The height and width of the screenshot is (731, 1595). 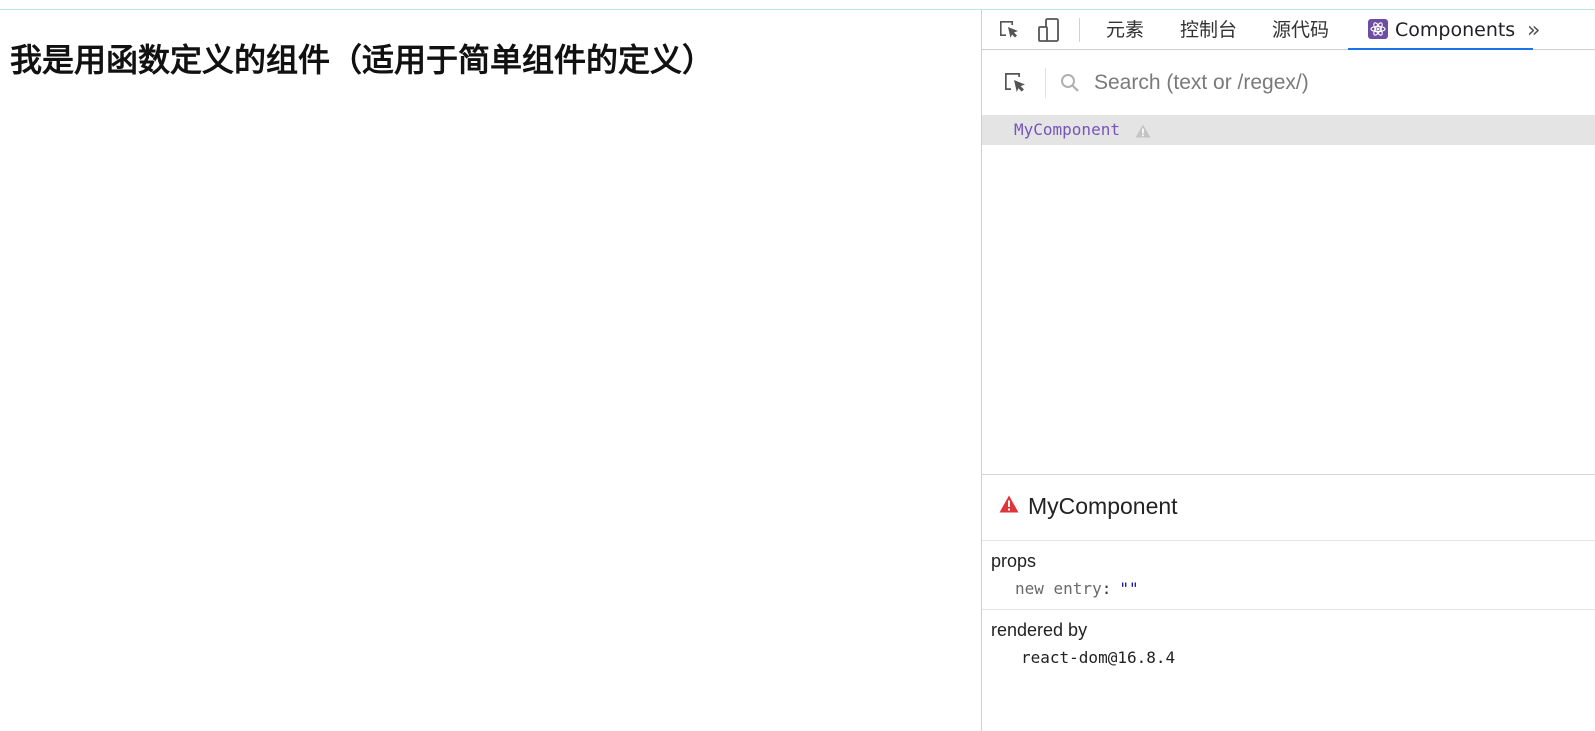 I want to click on detail-header: MyComponent, so click(x=1288, y=508).